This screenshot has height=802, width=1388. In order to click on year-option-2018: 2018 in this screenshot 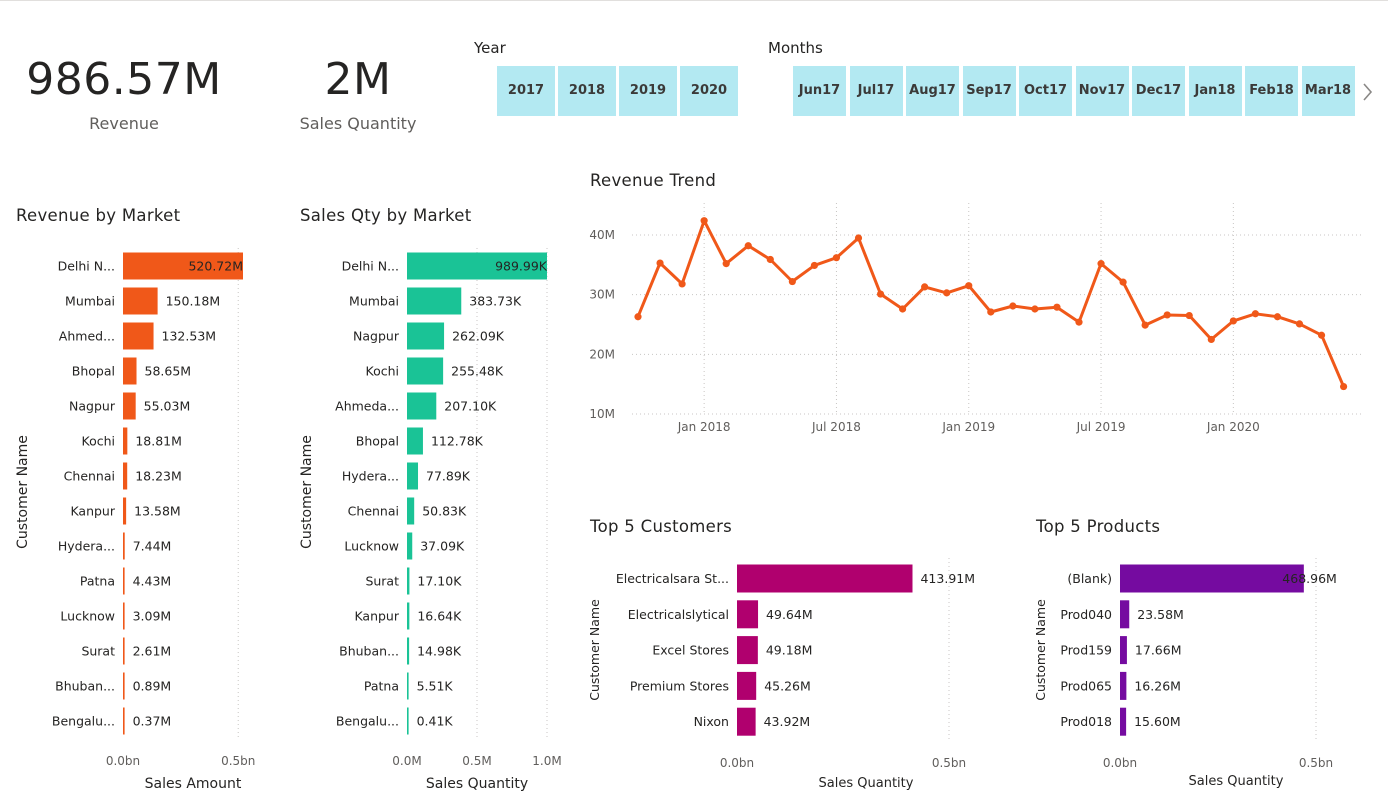, I will do `click(587, 91)`.